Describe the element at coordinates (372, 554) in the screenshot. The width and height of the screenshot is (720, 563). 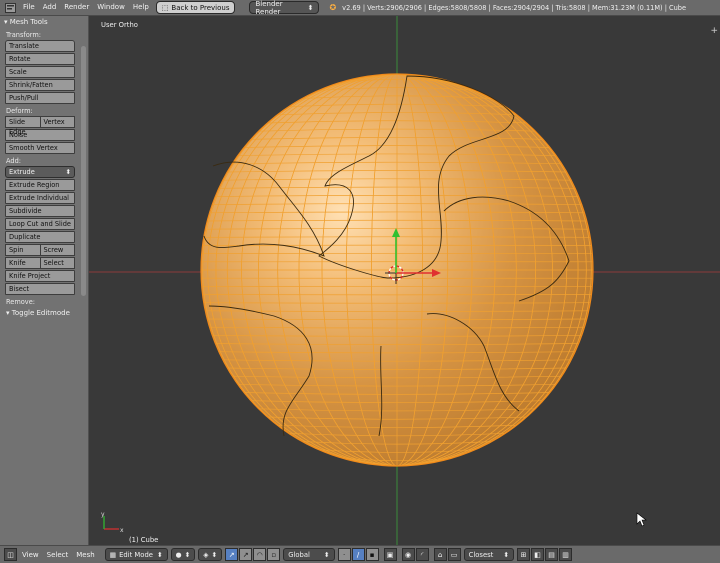
I see `face-select-icon: ▪` at that location.